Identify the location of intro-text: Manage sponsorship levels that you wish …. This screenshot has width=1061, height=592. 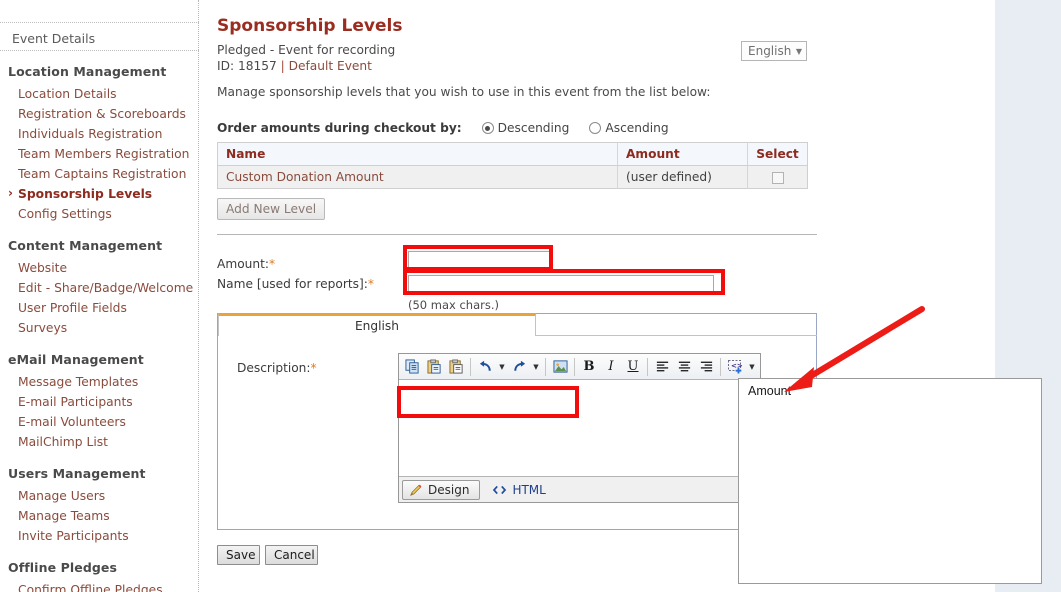
(464, 92).